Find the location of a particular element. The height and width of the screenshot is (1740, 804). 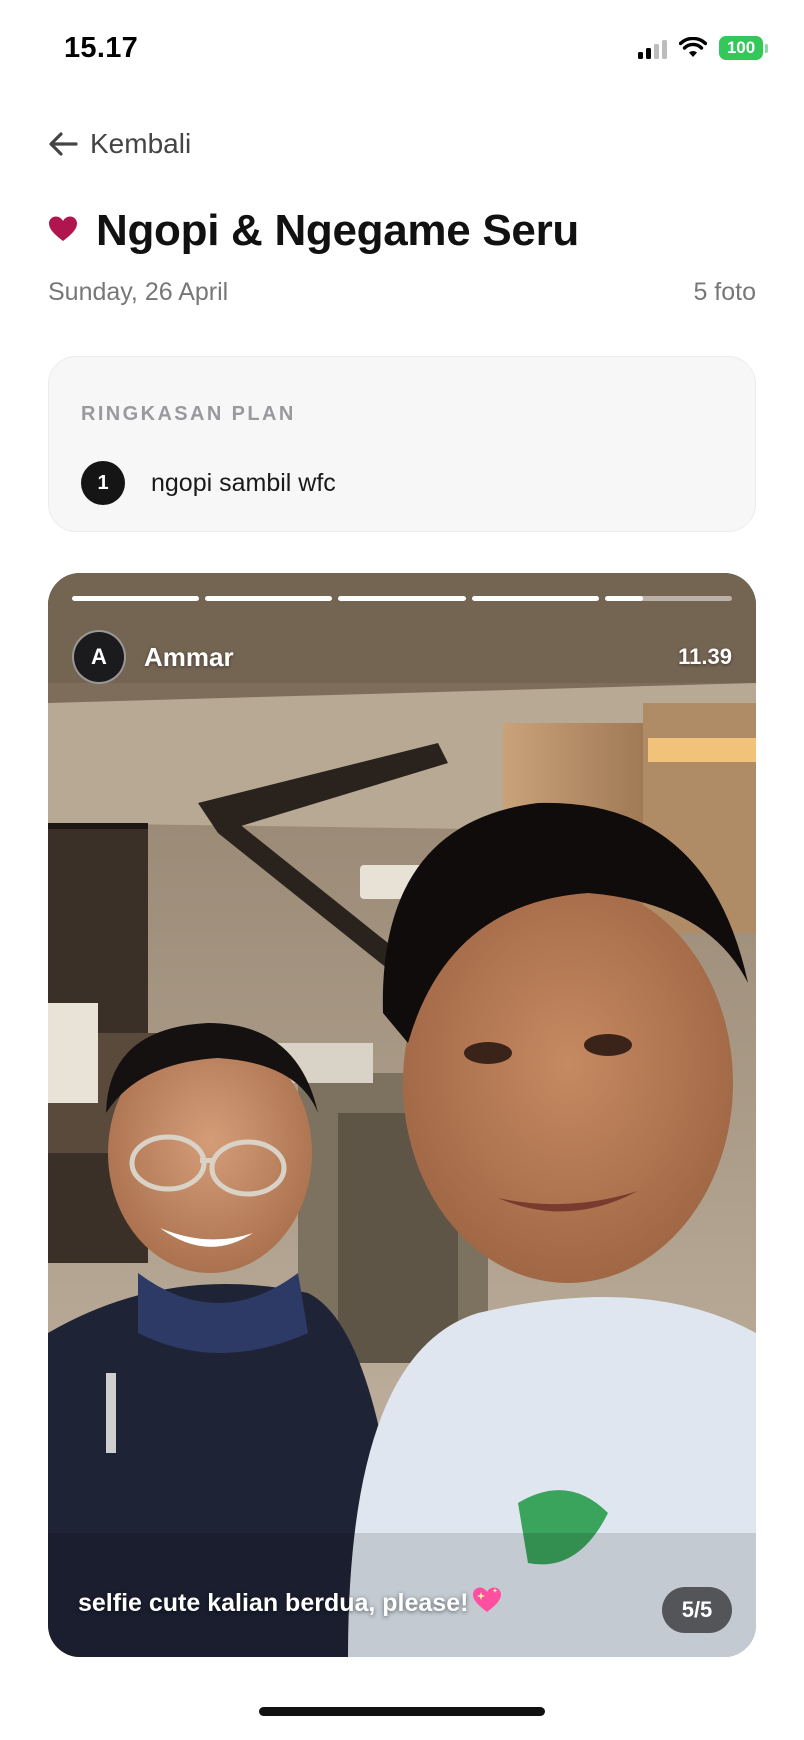

story-progress is located at coordinates (402, 598).